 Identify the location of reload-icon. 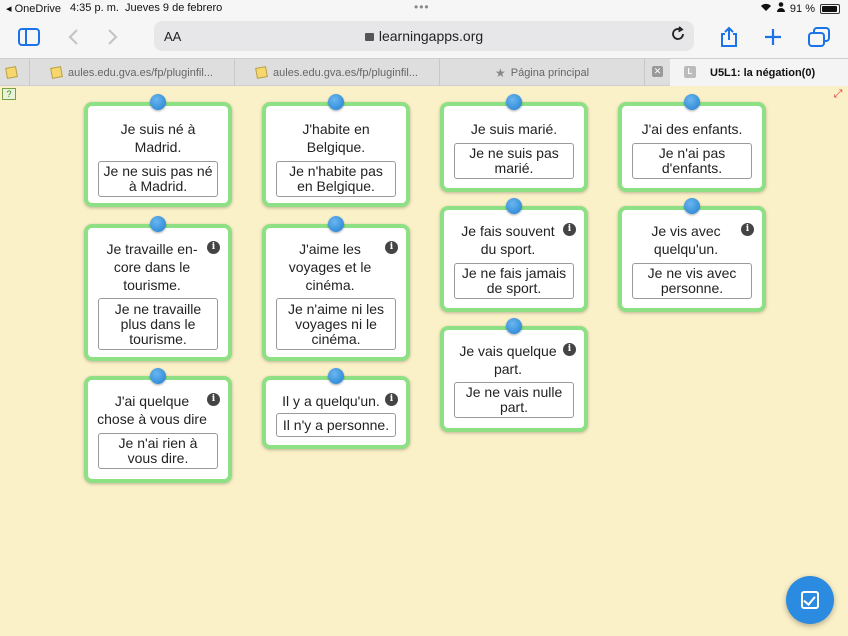
(678, 36).